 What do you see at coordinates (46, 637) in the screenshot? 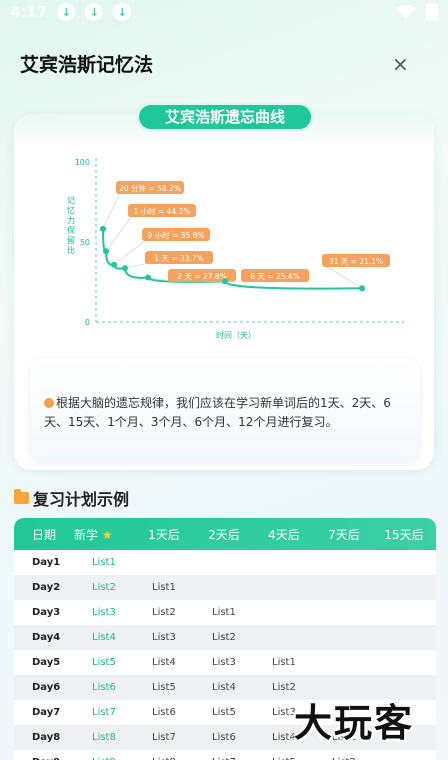
I see `day-cell: Day4` at bounding box center [46, 637].